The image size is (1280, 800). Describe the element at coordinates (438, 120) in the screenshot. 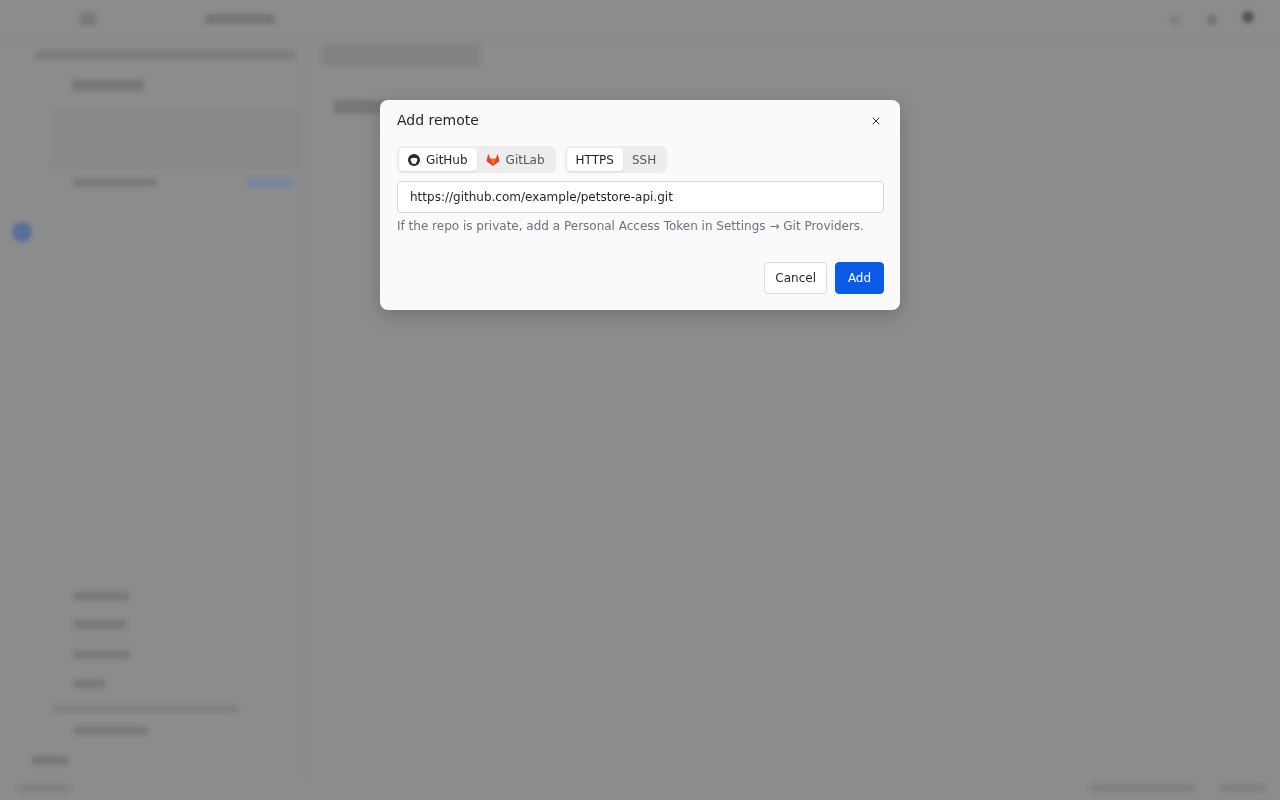

I see `dialog-title: Add remote` at that location.